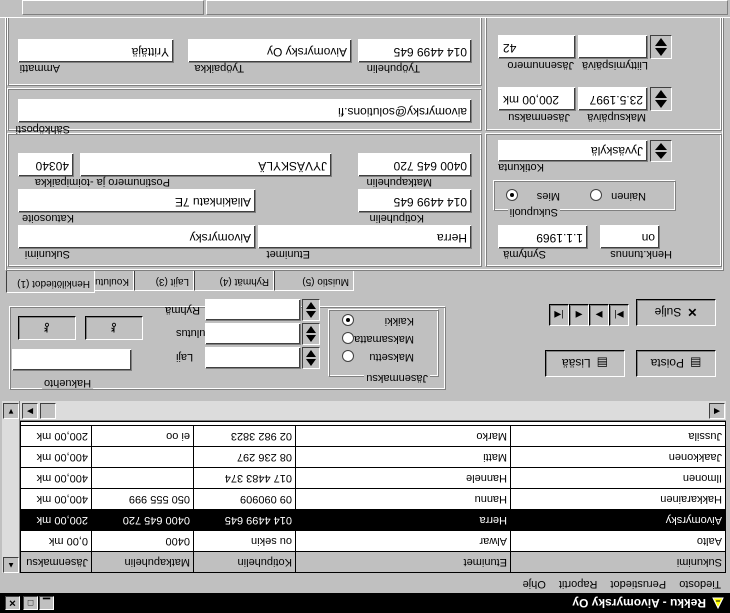  I want to click on app-icon, so click(718, 603).